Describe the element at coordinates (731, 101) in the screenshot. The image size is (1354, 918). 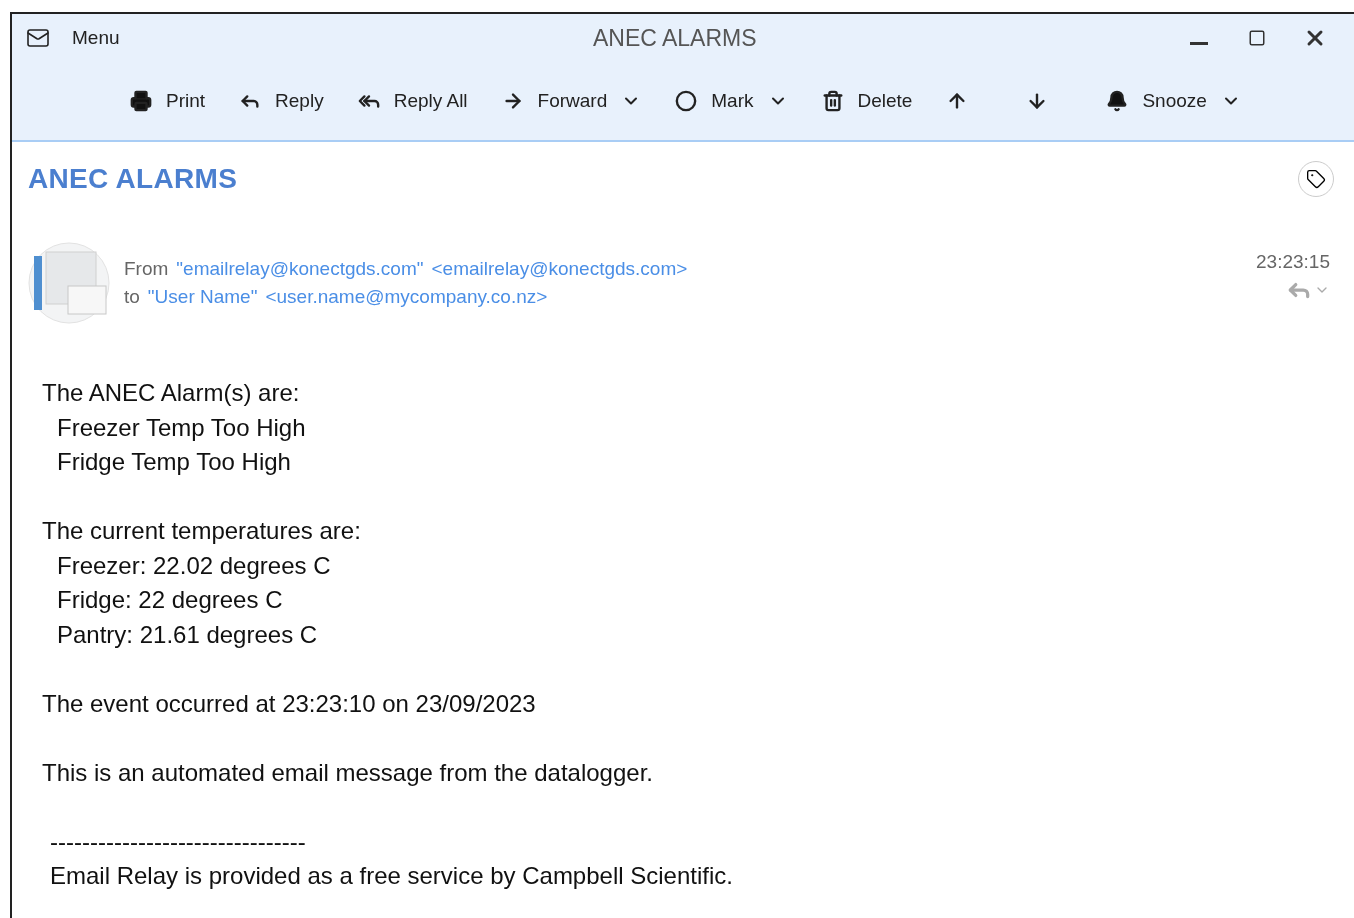
I see `mark-button: Mark` at that location.